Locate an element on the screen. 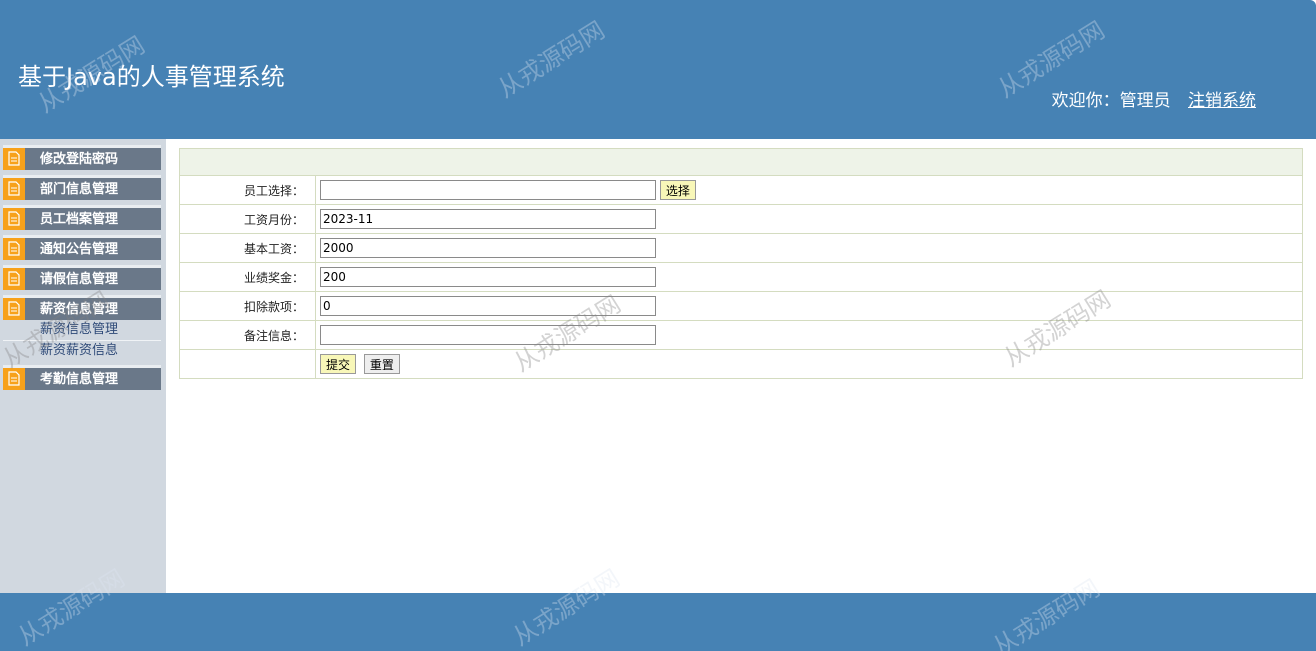 This screenshot has width=1316, height=651. sidebar-item-change-password: 修改登陆密码 is located at coordinates (82, 157).